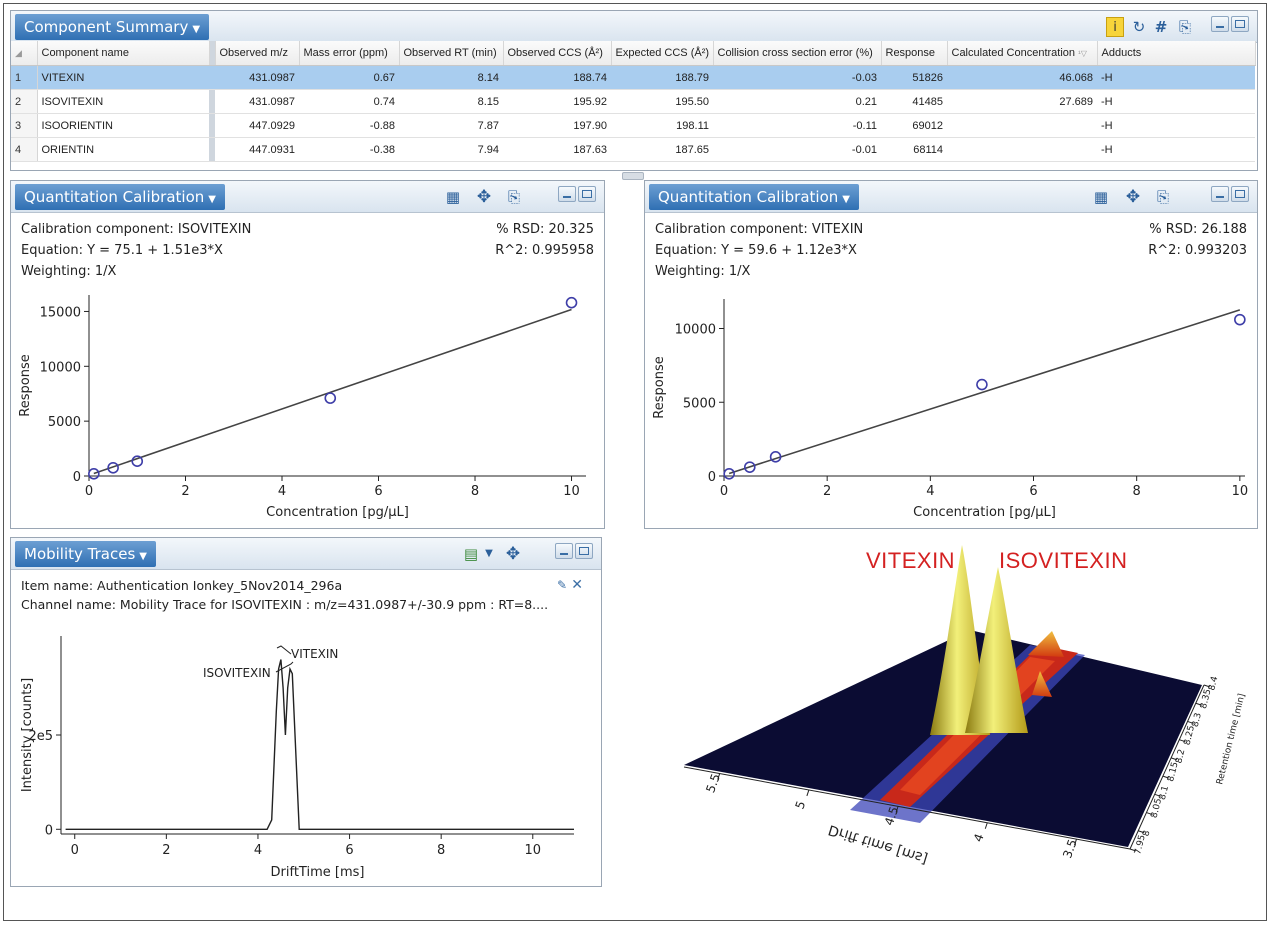  What do you see at coordinates (120, 197) in the screenshot?
I see `calibration-left-title-menu: Quantitation Calibration ▼` at bounding box center [120, 197].